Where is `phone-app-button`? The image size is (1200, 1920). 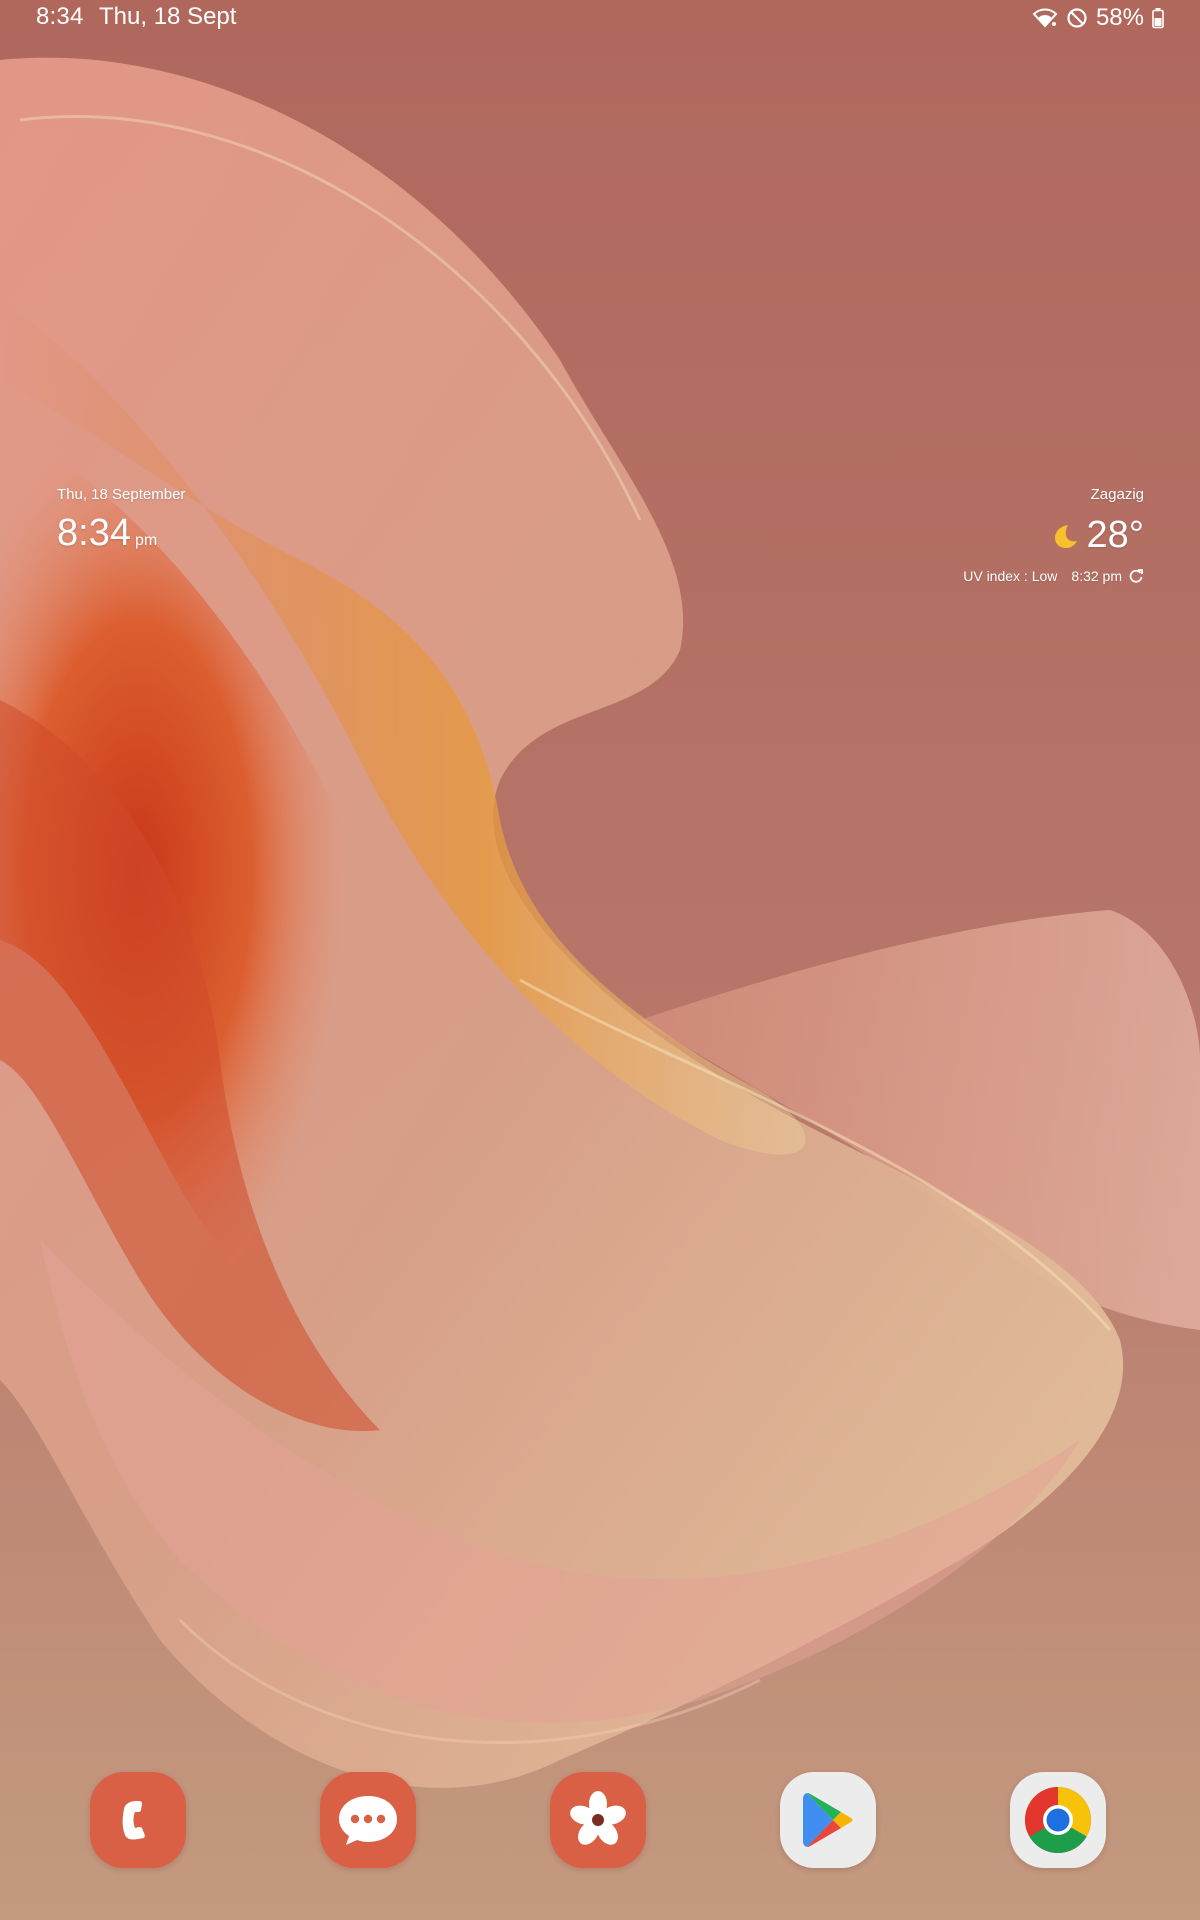 phone-app-button is located at coordinates (138, 1820).